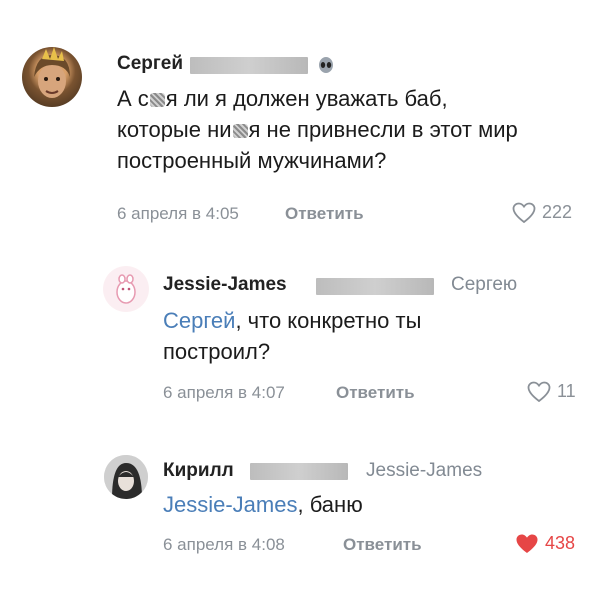  What do you see at coordinates (326, 68) in the screenshot?
I see `alien-icon` at bounding box center [326, 68].